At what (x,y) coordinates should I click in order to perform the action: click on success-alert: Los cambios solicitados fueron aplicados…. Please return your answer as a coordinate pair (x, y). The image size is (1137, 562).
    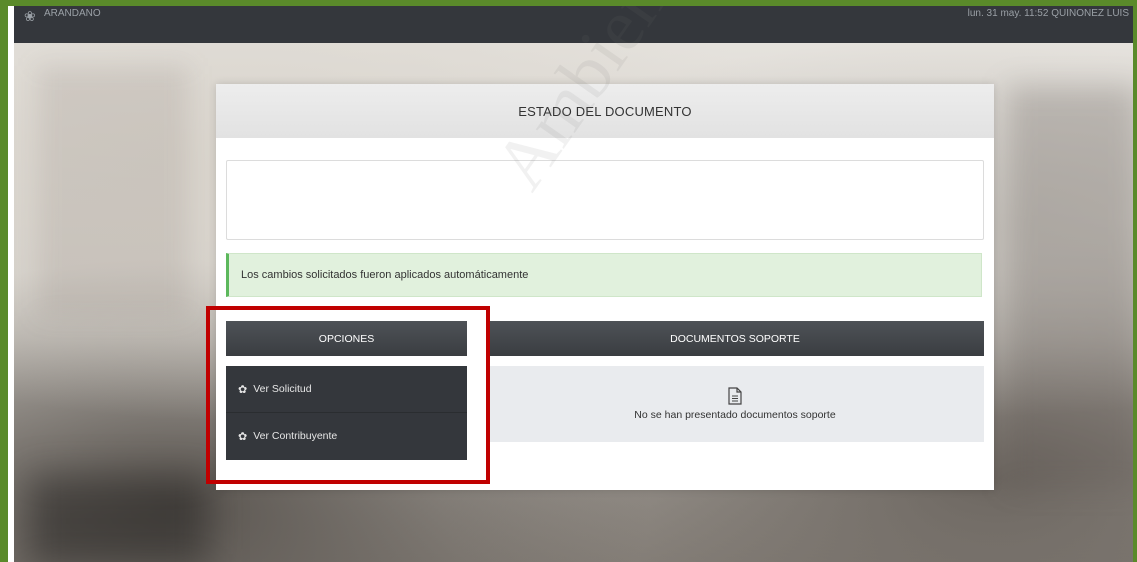
    Looking at the image, I should click on (604, 275).